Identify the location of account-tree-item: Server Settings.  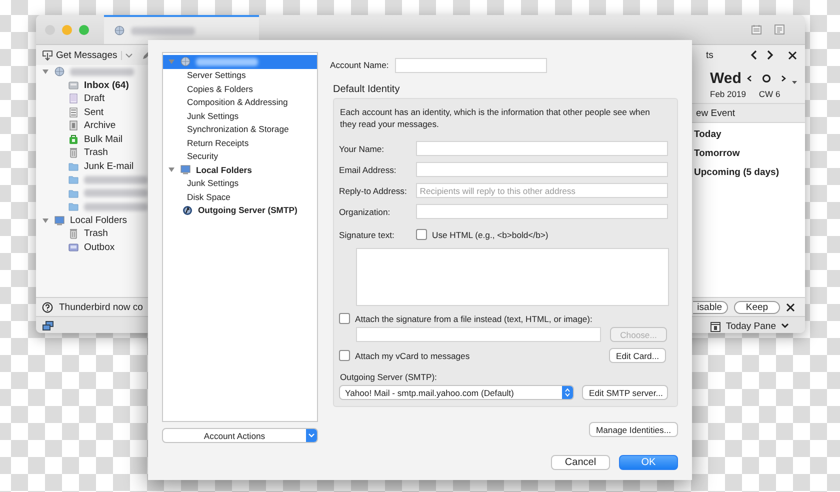
(240, 75).